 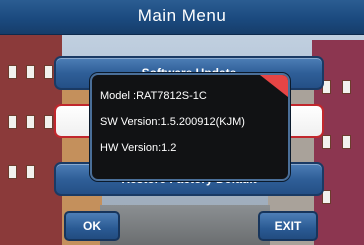 I want to click on title-bar: Main Menu, so click(x=182, y=17).